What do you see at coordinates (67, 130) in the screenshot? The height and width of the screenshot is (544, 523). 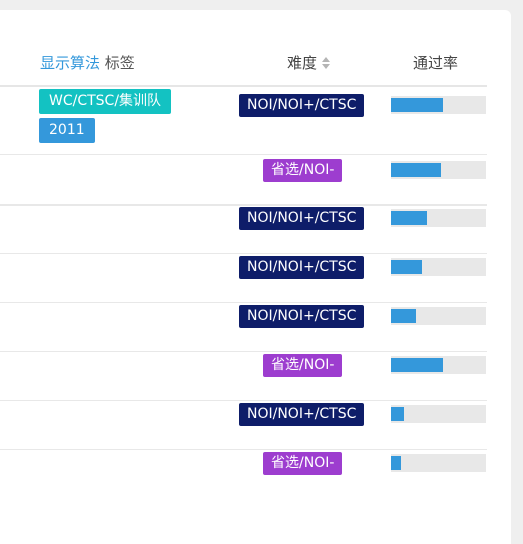 I see `tag-year: 2011` at bounding box center [67, 130].